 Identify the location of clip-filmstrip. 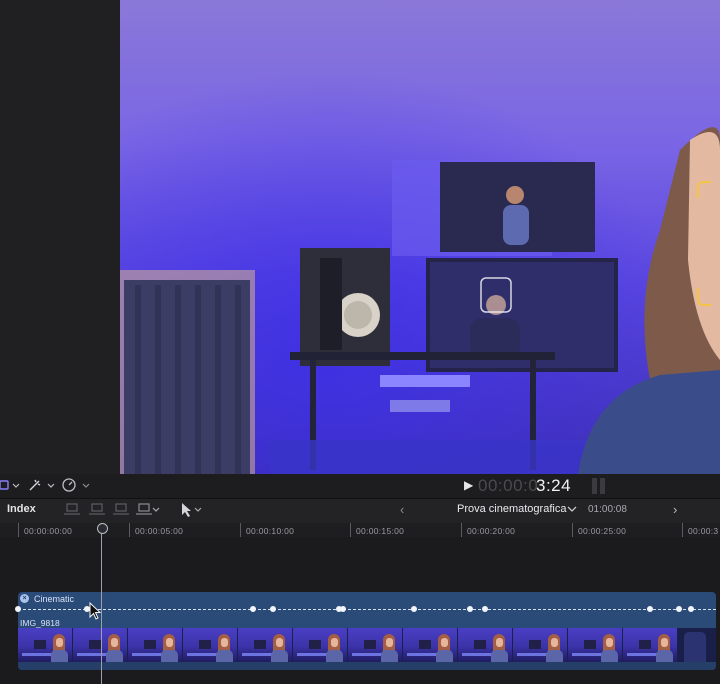
(367, 645).